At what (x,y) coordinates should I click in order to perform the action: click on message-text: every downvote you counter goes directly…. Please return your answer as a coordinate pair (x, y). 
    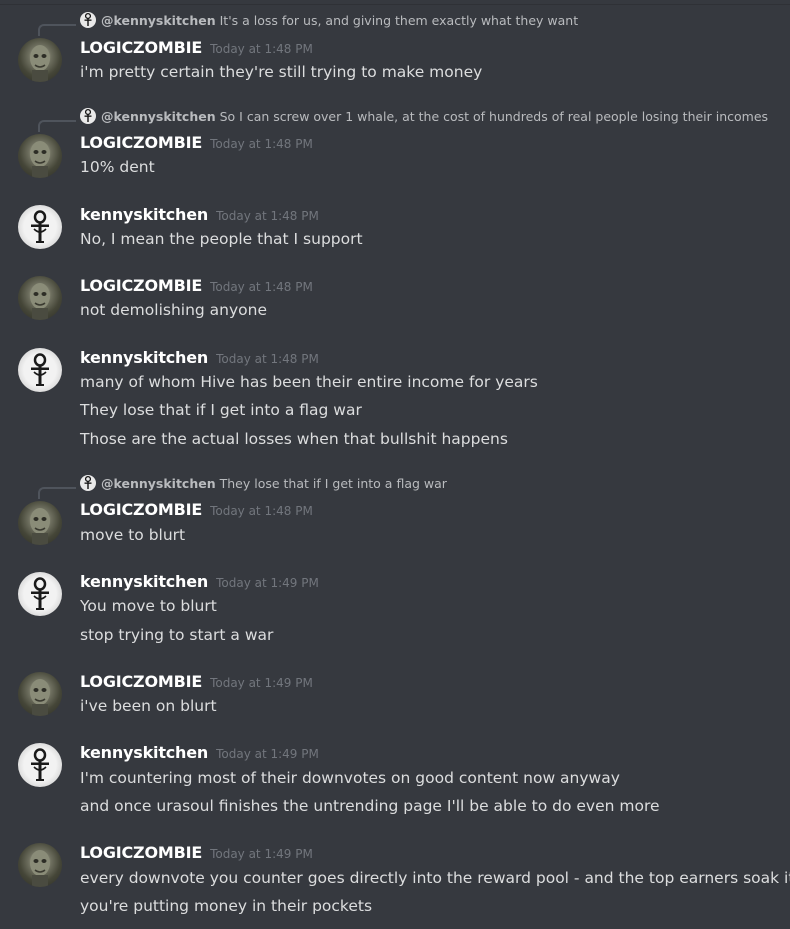
    Looking at the image, I should click on (435, 878).